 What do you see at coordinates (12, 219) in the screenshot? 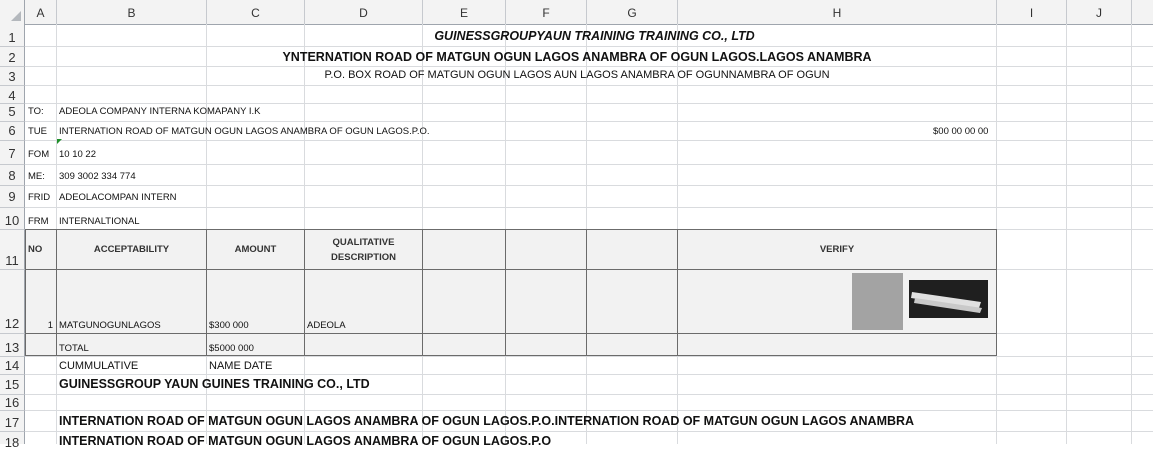
I see `row-header-10: 10` at bounding box center [12, 219].